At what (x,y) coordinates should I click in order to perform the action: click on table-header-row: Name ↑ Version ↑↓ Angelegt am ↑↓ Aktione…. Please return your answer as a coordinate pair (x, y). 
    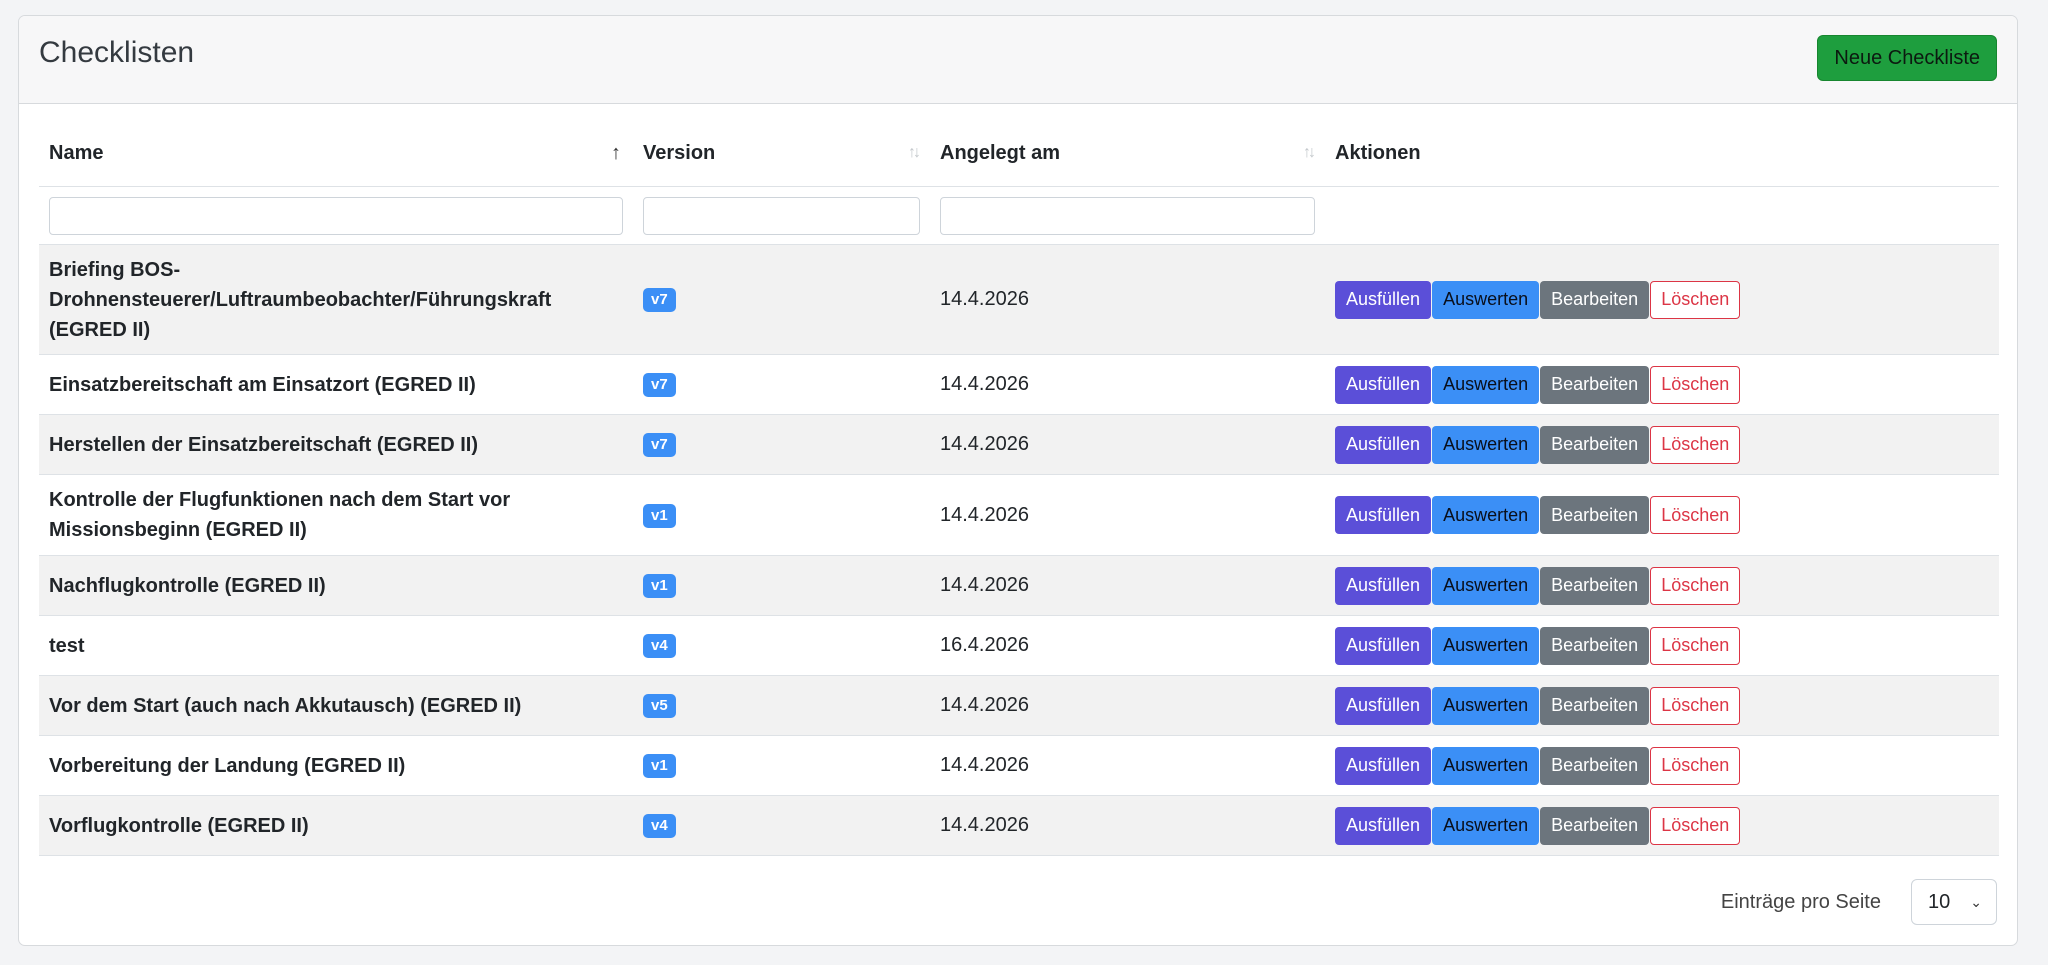
    Looking at the image, I should click on (1019, 153).